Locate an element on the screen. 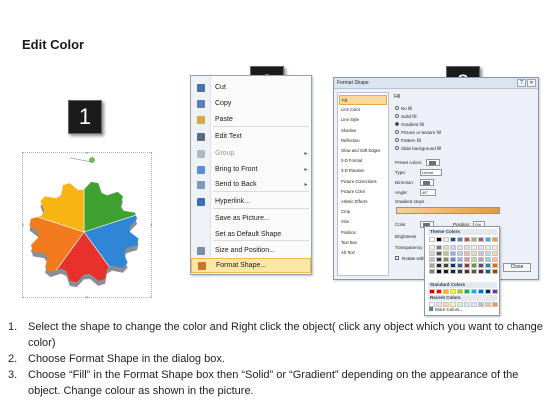 The width and height of the screenshot is (560, 420). context-menu-item: Send to Back ▸ is located at coordinates (251, 184).